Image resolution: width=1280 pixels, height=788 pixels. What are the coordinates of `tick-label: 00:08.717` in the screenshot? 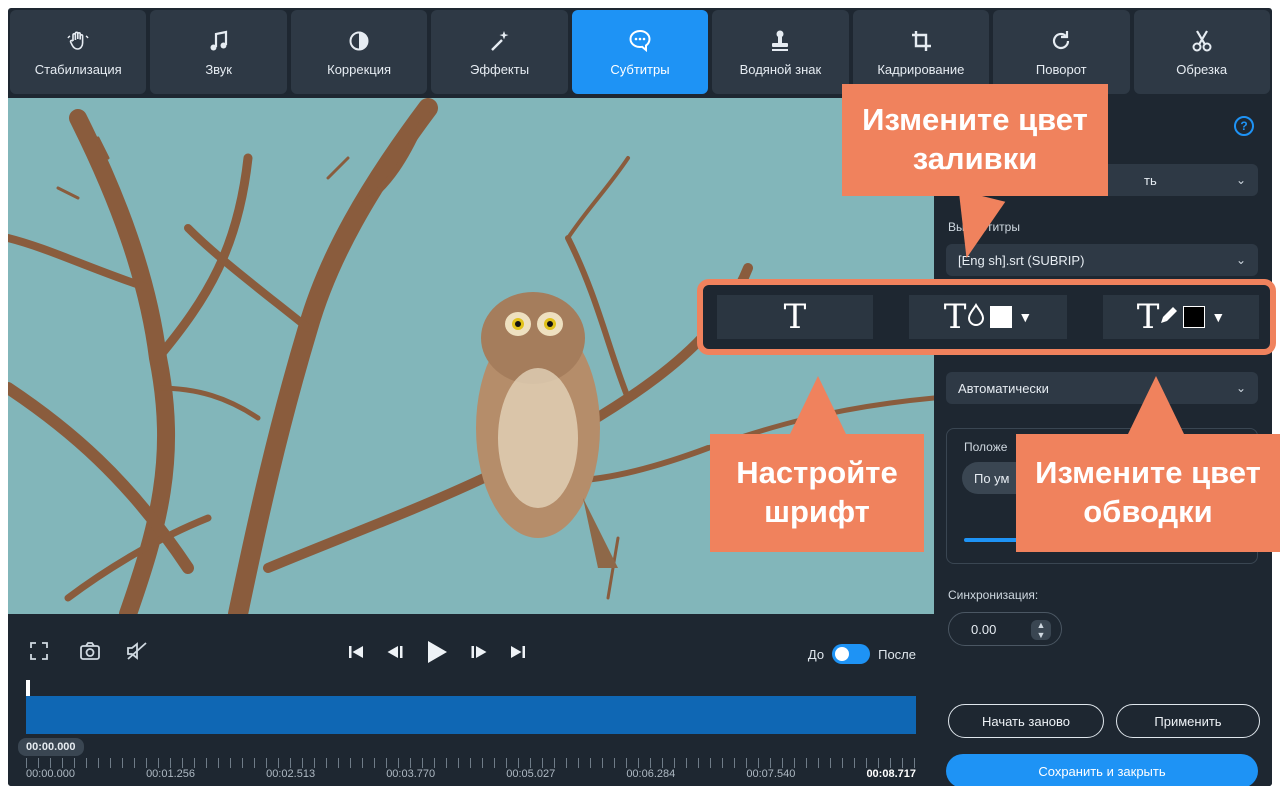 It's located at (891, 774).